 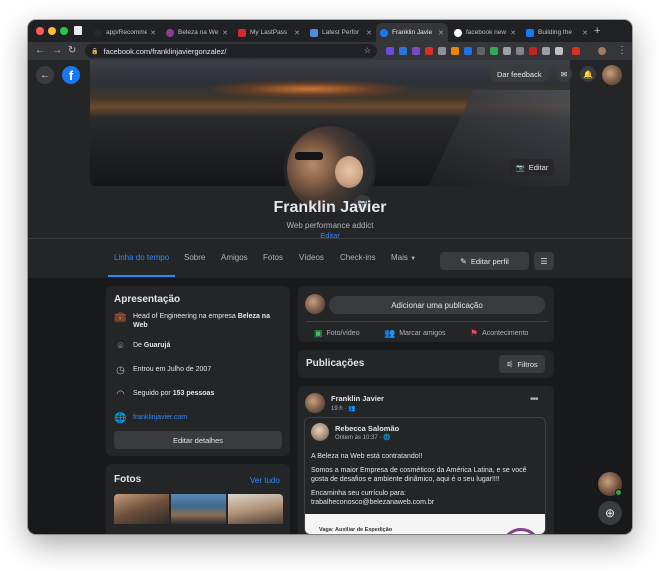 I want to click on shared-meta: Ontem às 10:37 · 🌐, so click(x=363, y=437).